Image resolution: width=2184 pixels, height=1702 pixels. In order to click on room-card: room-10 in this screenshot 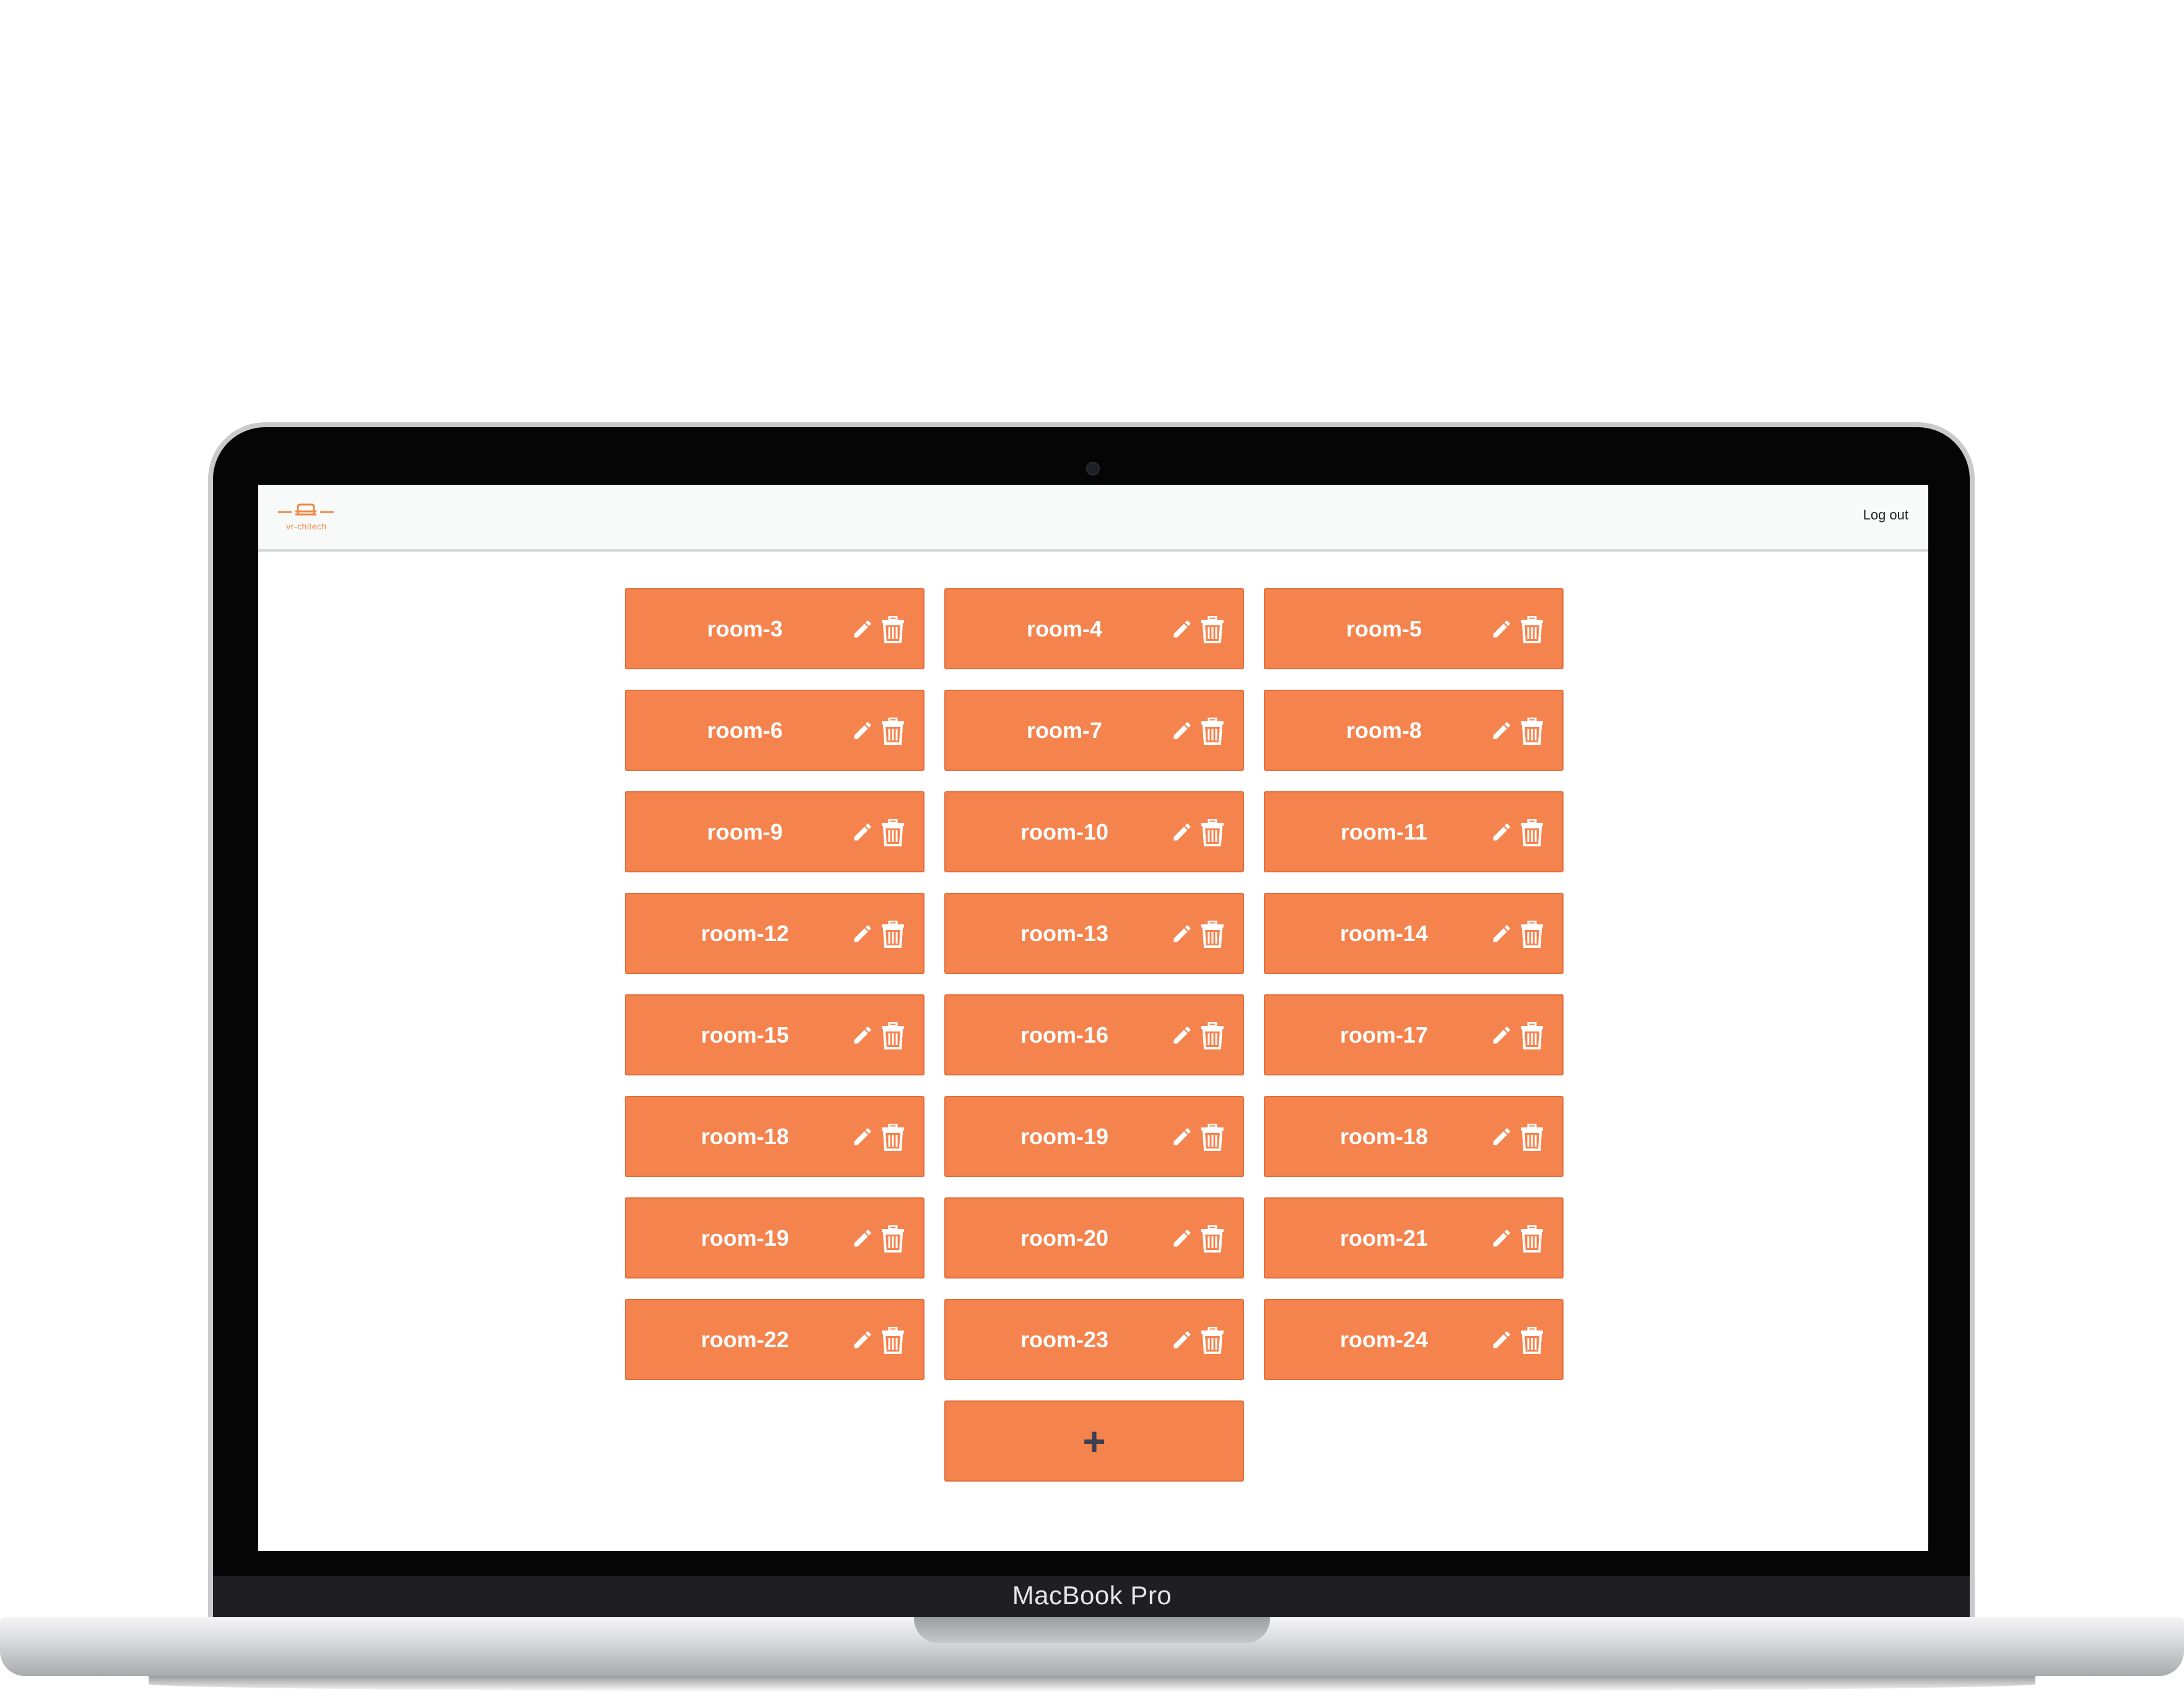, I will do `click(1094, 831)`.